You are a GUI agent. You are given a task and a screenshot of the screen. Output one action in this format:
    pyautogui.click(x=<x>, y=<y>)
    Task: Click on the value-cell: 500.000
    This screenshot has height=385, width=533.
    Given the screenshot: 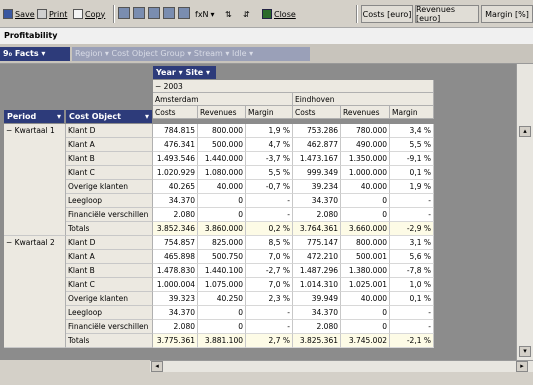 What is the action you would take?
    pyautogui.click(x=222, y=145)
    